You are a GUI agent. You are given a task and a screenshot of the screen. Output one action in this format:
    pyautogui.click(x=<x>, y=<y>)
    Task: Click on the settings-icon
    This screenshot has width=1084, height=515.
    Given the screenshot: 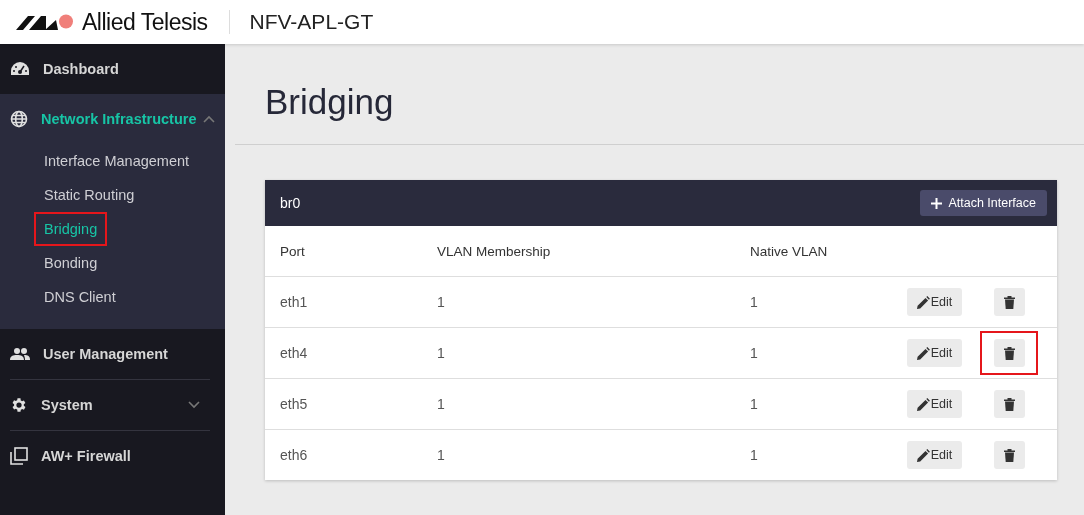 What is the action you would take?
    pyautogui.click(x=19, y=405)
    